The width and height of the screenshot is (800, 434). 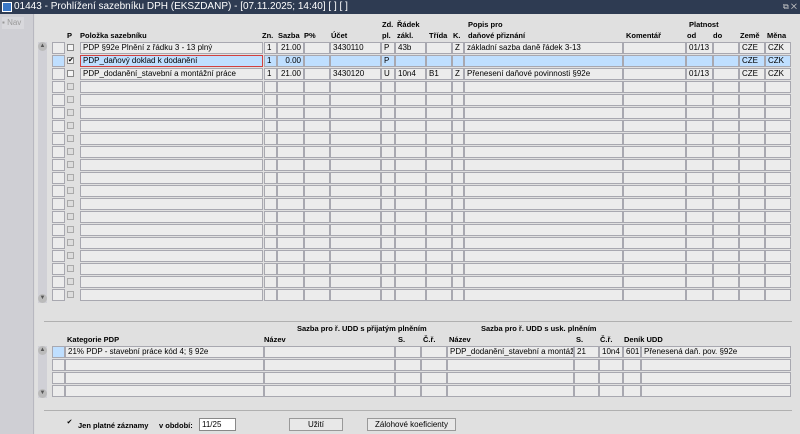 What do you see at coordinates (586, 352) in the screenshot?
I see `cell-s2: 21` at bounding box center [586, 352].